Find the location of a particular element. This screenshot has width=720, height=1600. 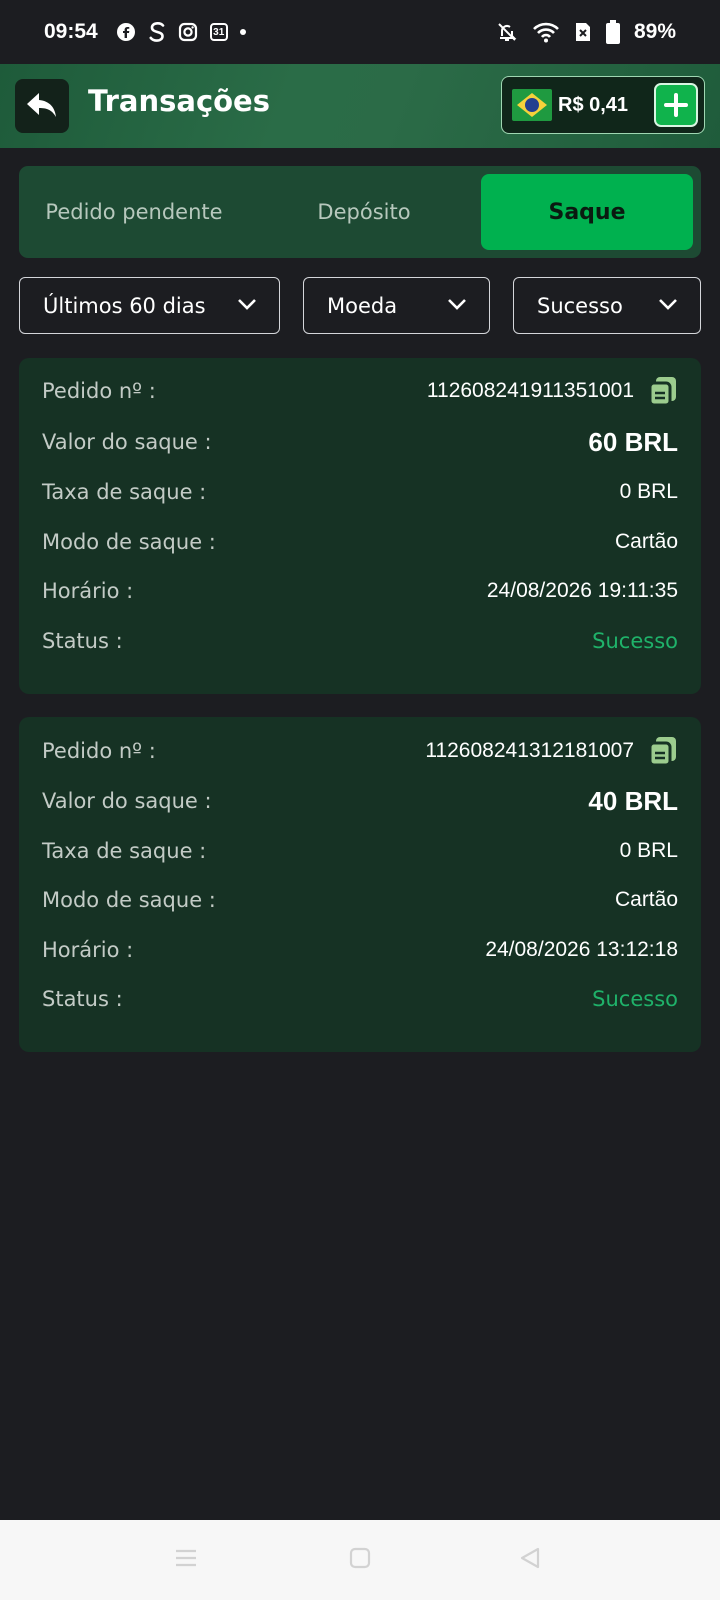

facebook-icon is located at coordinates (125, 32).